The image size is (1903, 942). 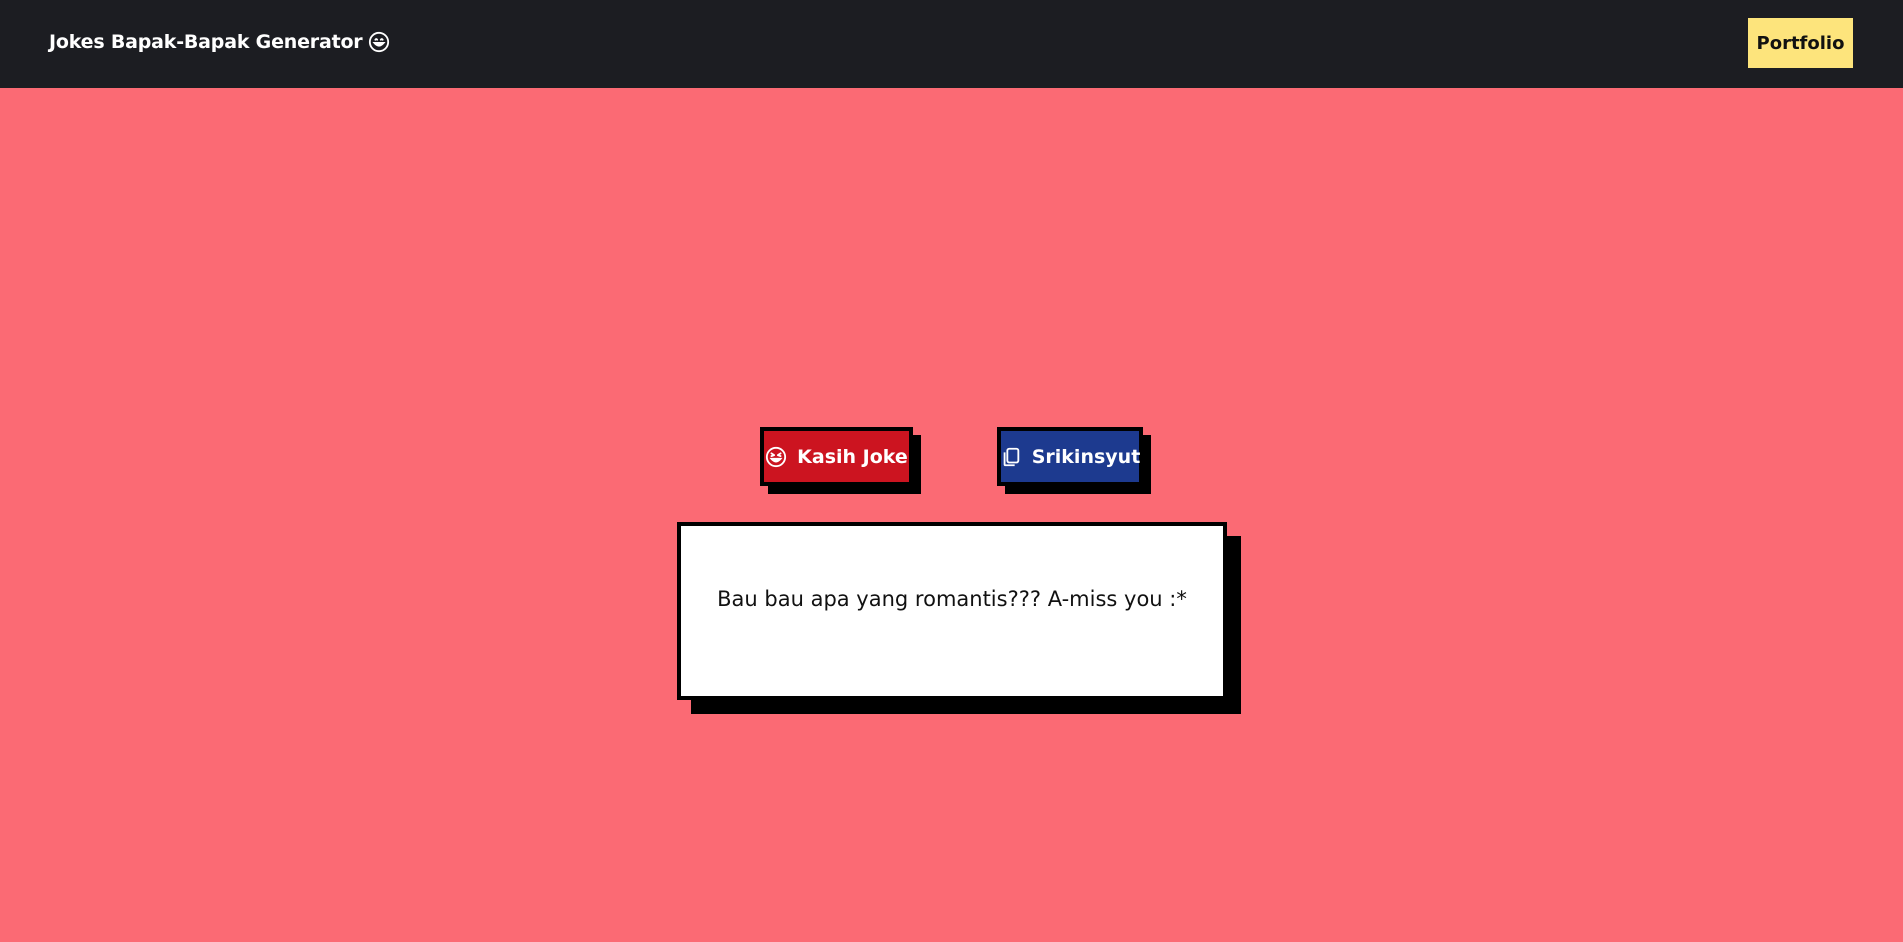 What do you see at coordinates (951, 44) in the screenshot?
I see `top-navbar: Jokes Bapak-Bapak Generator Portfolio` at bounding box center [951, 44].